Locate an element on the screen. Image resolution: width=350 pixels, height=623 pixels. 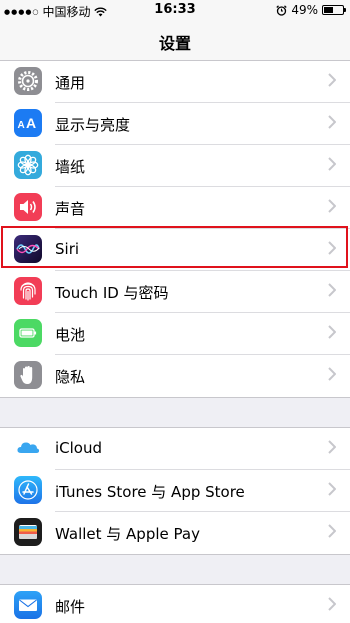
battery-status-icon is located at coordinates (334, 10).